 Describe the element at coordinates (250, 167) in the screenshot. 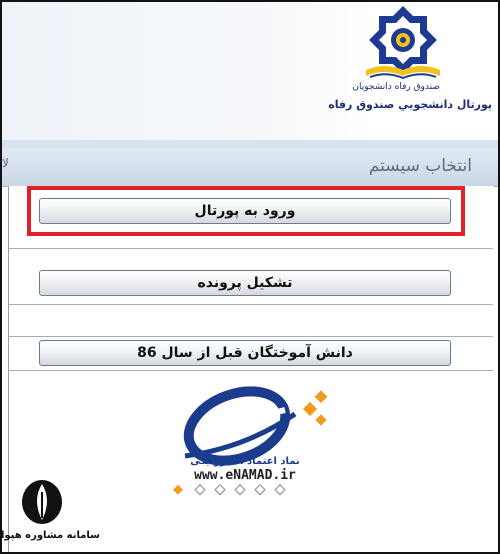

I see `system-select-tabbar: لا انتخاب سیستم` at that location.